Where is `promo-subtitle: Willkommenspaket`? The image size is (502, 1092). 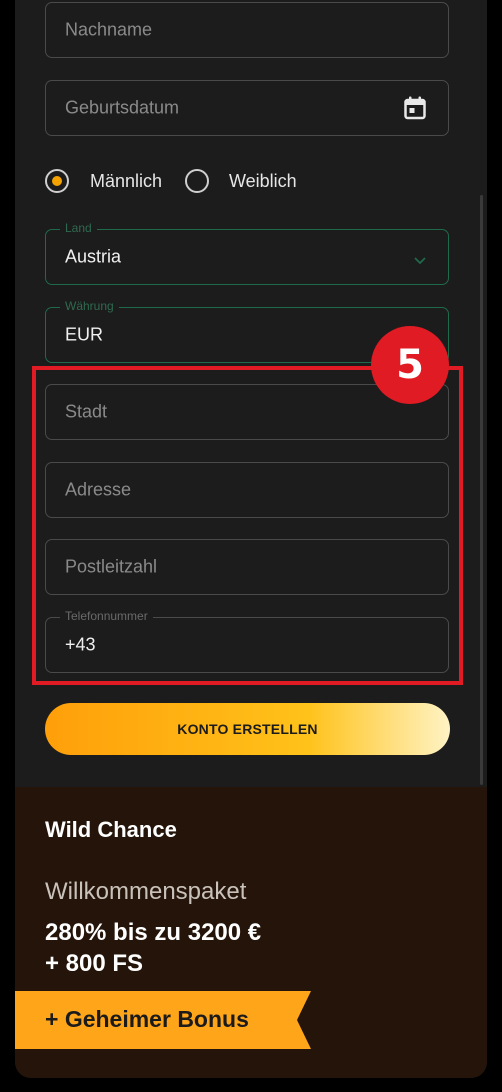
promo-subtitle: Willkommenspaket is located at coordinates (146, 891).